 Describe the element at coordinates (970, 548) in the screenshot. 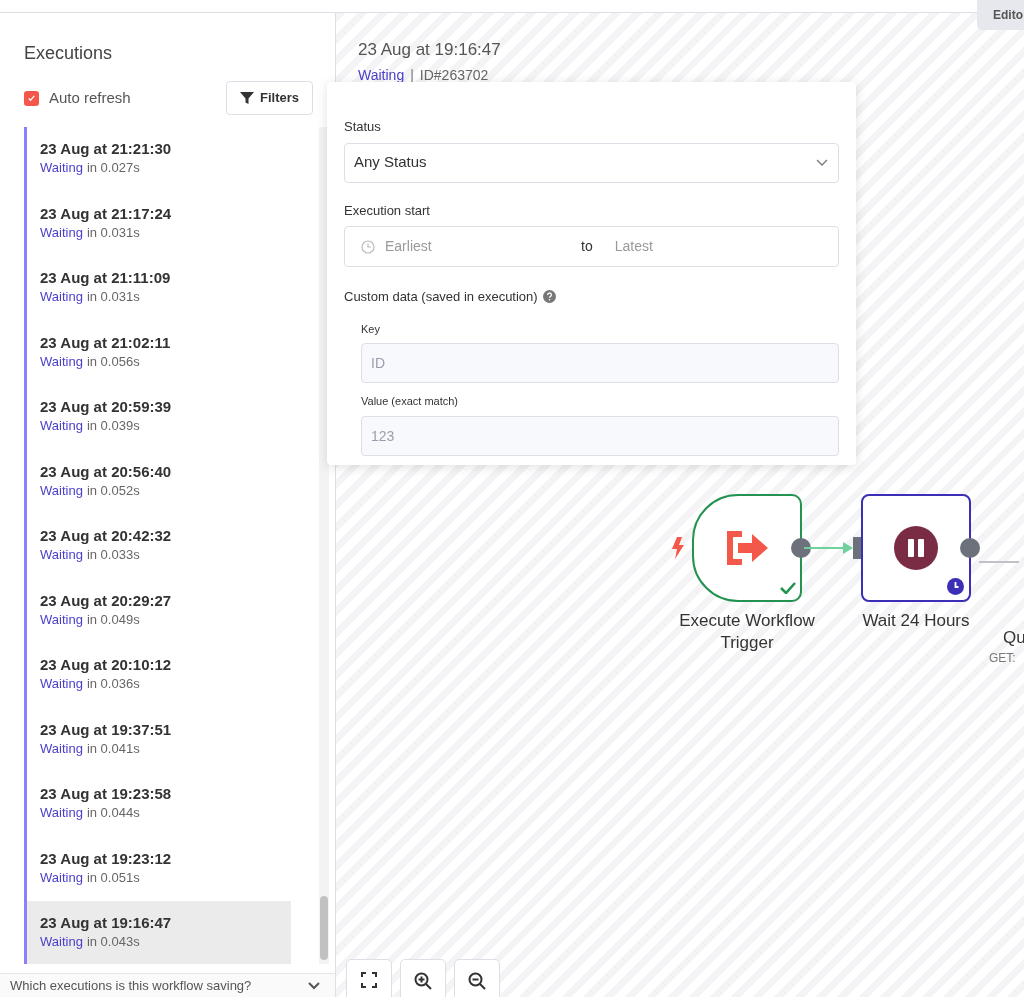

I see `output-handle` at that location.